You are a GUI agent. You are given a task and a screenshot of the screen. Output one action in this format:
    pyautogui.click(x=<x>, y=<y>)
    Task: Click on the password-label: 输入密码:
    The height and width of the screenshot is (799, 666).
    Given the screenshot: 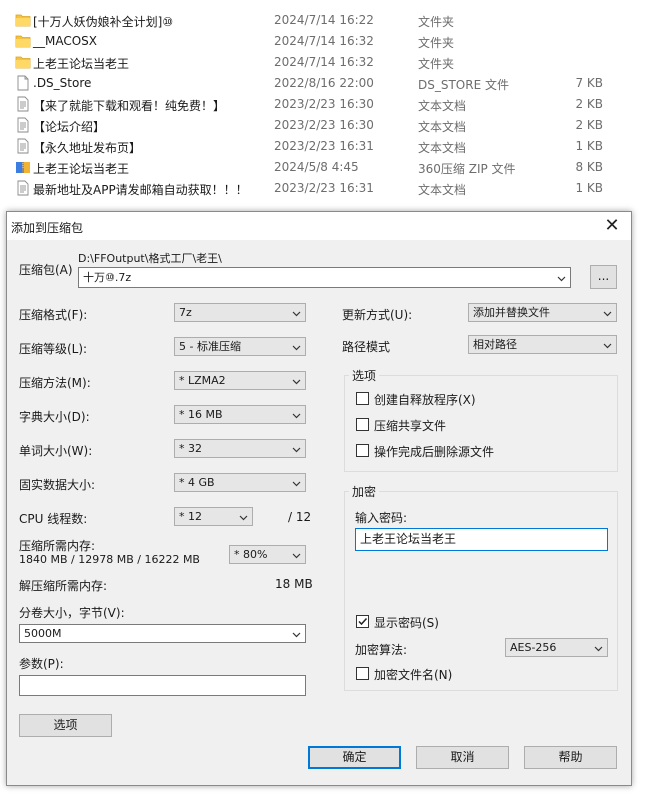 What is the action you would take?
    pyautogui.click(x=381, y=518)
    